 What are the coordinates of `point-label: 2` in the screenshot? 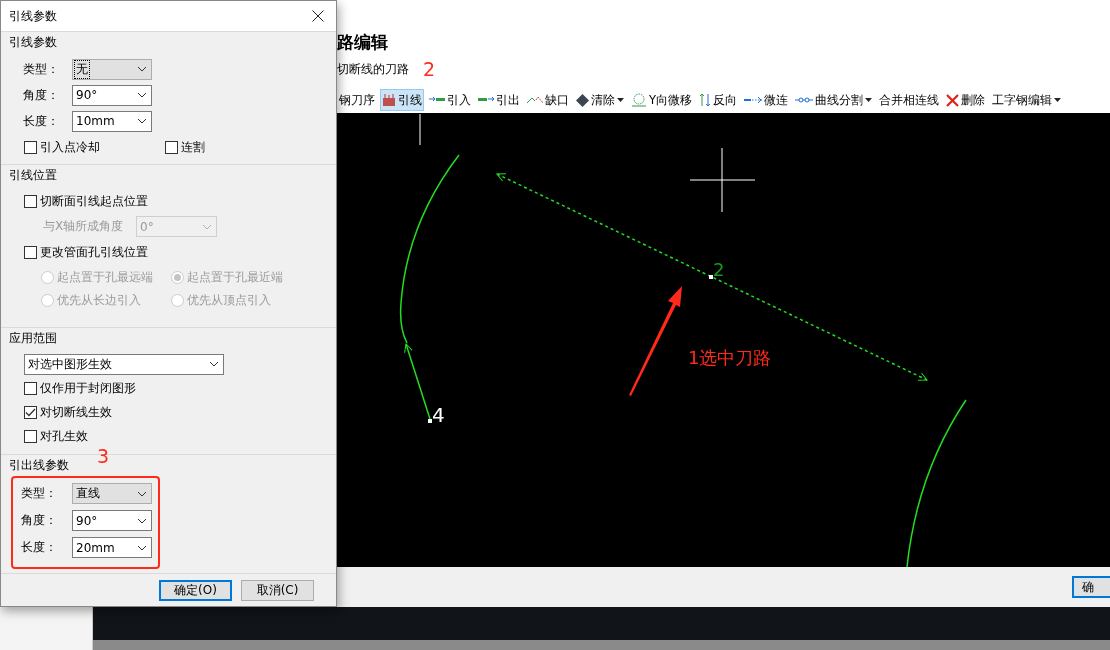 It's located at (719, 269).